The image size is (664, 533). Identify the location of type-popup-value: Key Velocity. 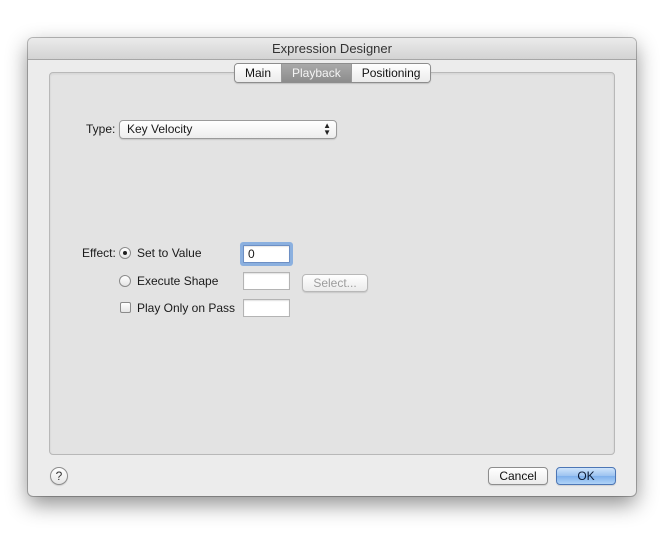
(160, 129).